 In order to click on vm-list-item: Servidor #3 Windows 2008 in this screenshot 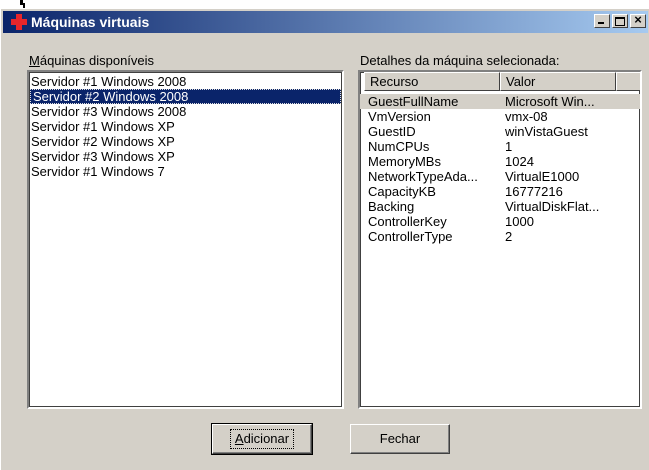, I will do `click(185, 111)`.